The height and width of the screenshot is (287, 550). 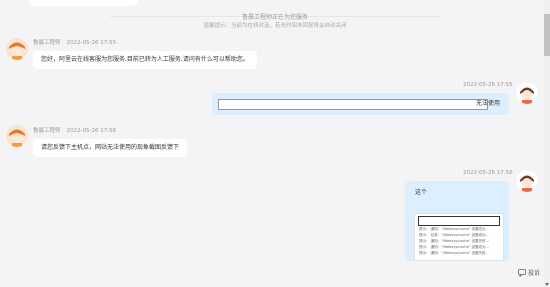 I want to click on agent-message: 您好，阿里云在线客服为您服务,目前已转为人工服务,请问有什么可以帮助您。, so click(x=145, y=60).